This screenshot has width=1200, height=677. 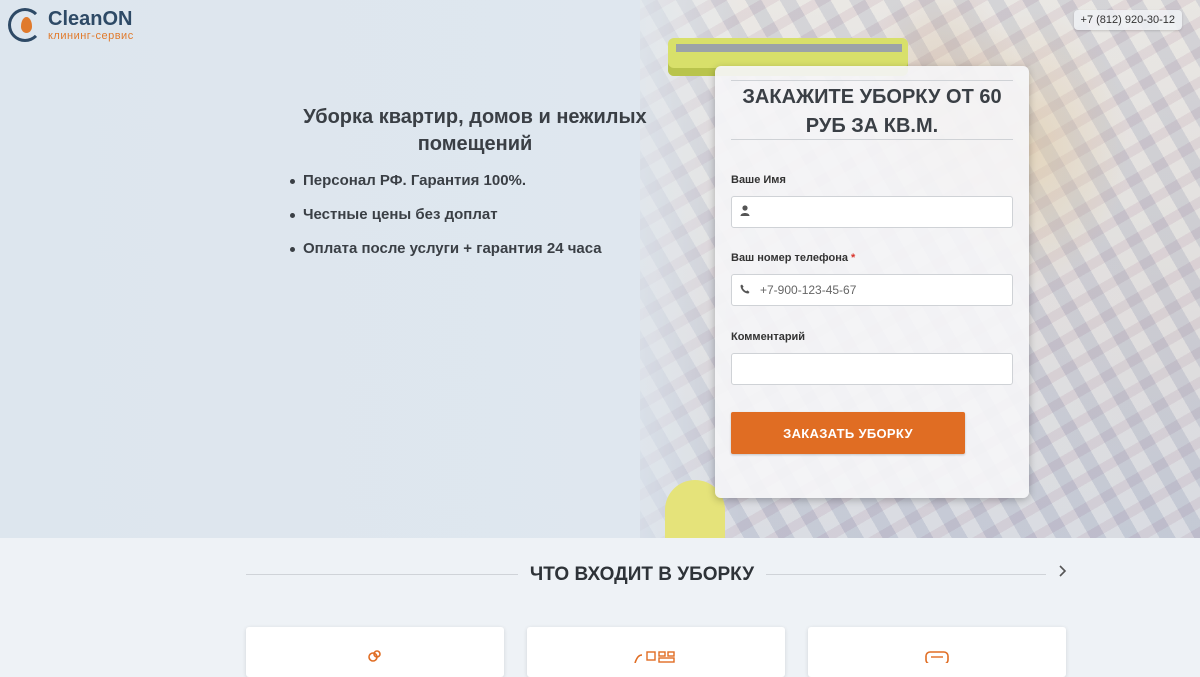 What do you see at coordinates (789, 48) in the screenshot?
I see `squeegee-blade` at bounding box center [789, 48].